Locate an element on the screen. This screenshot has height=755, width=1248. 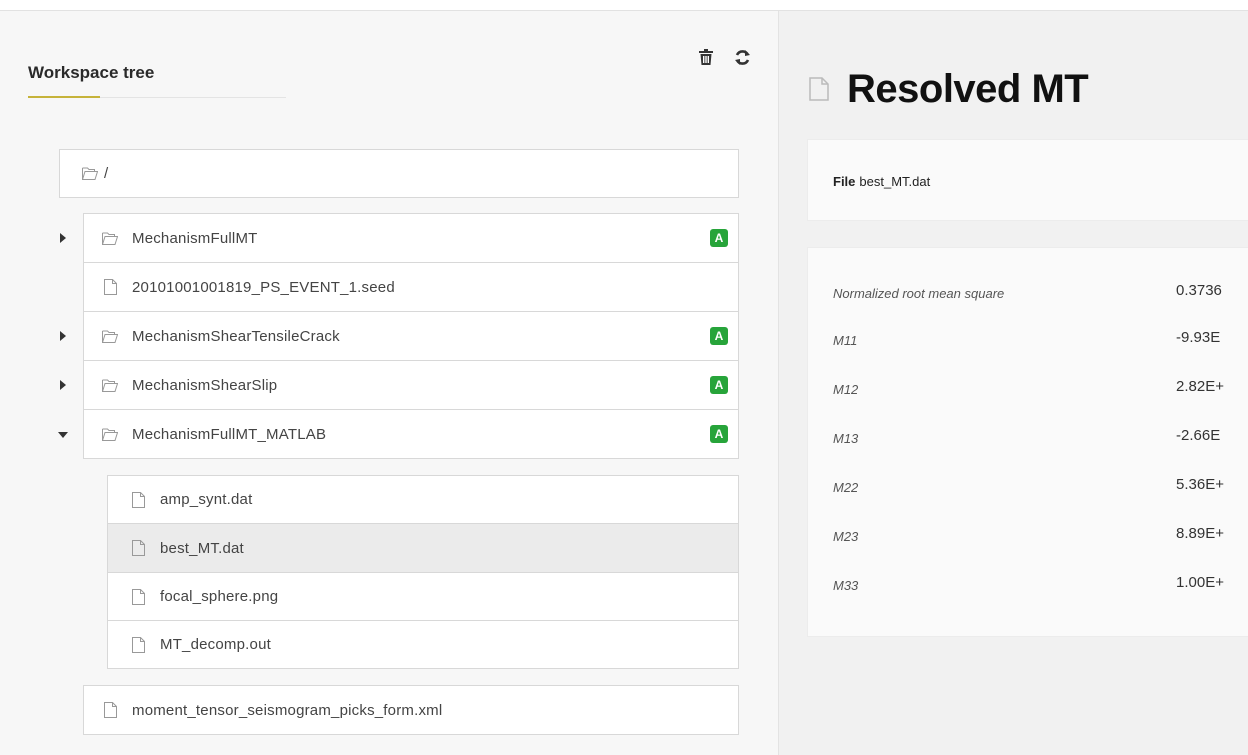
result-key: M23 is located at coordinates (846, 536).